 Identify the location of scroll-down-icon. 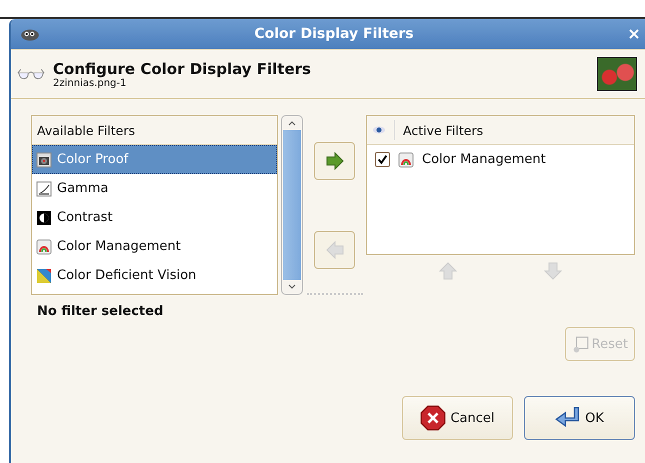
(292, 287).